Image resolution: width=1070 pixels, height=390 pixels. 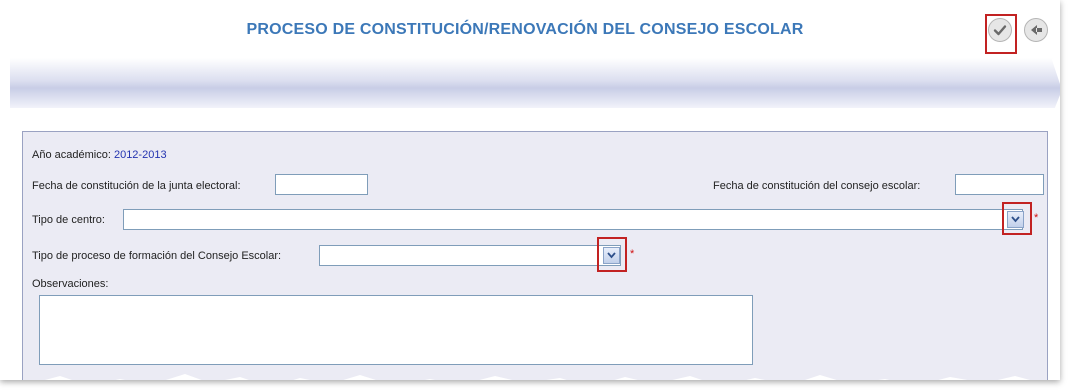 What do you see at coordinates (68, 220) in the screenshot?
I see `center-type-label: Tipo de centro:` at bounding box center [68, 220].